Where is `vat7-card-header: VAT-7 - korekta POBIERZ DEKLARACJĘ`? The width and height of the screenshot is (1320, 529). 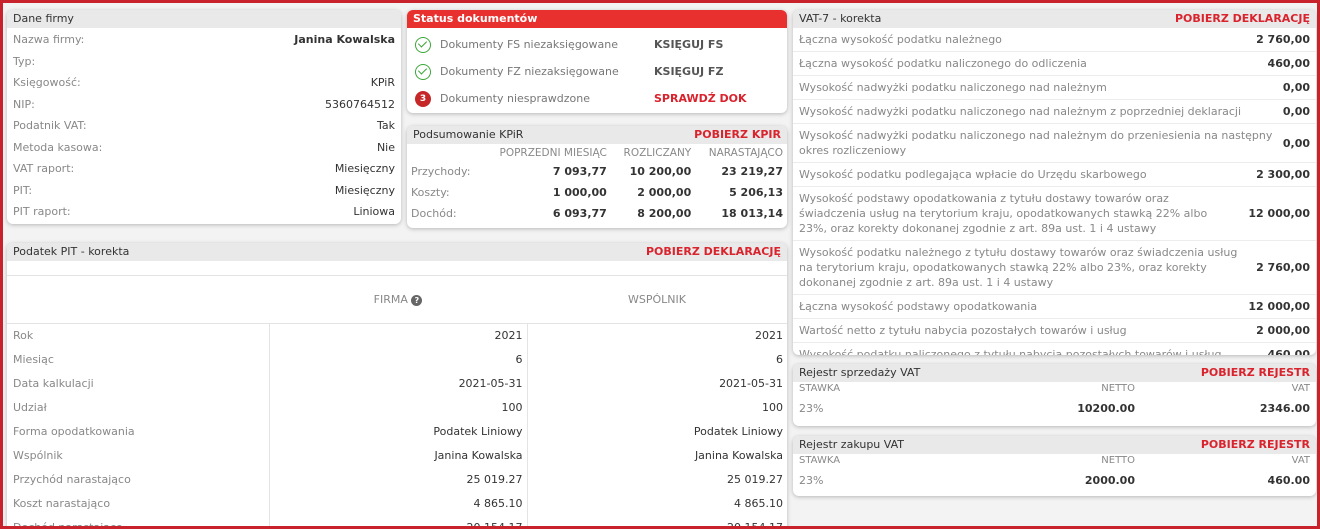
vat7-card-header: VAT-7 - korekta POBIERZ DEKLARACJĘ is located at coordinates (1054, 19).